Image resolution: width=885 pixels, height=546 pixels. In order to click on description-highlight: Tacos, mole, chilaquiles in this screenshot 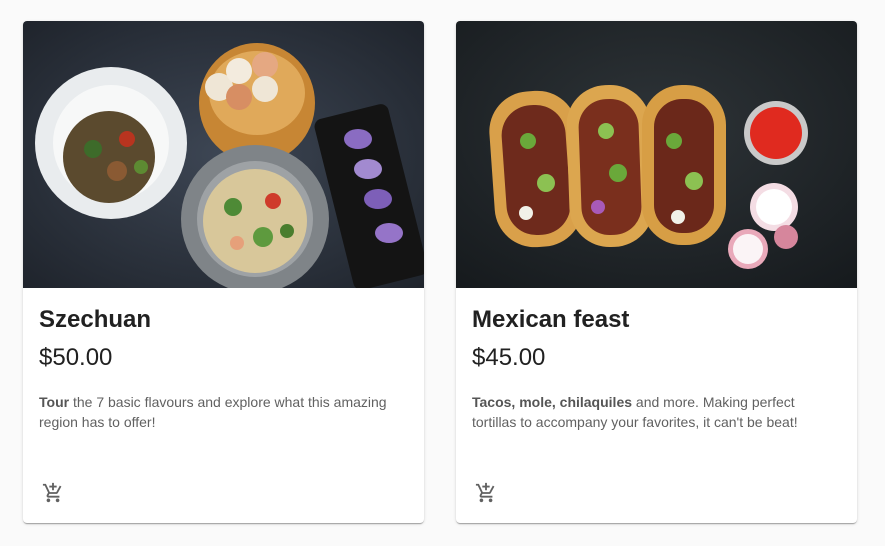, I will do `click(552, 402)`.